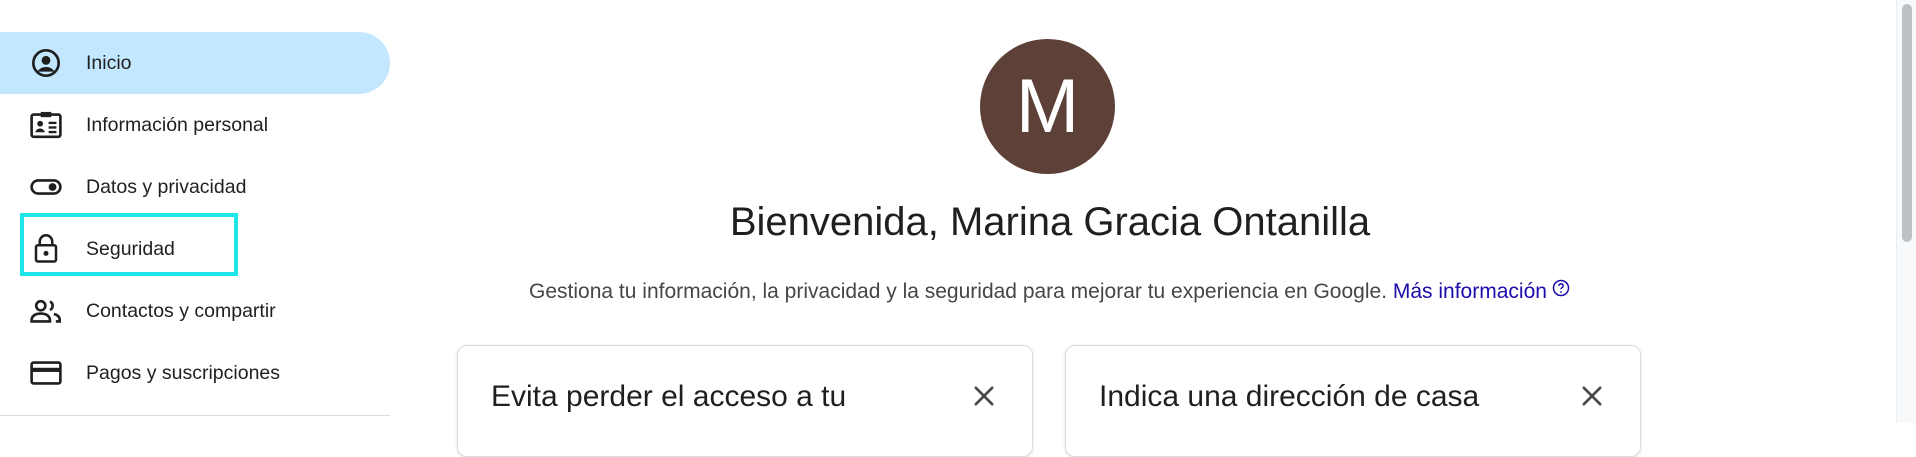  I want to click on sidebar-item-informacion-personal: Información personal, so click(195, 125).